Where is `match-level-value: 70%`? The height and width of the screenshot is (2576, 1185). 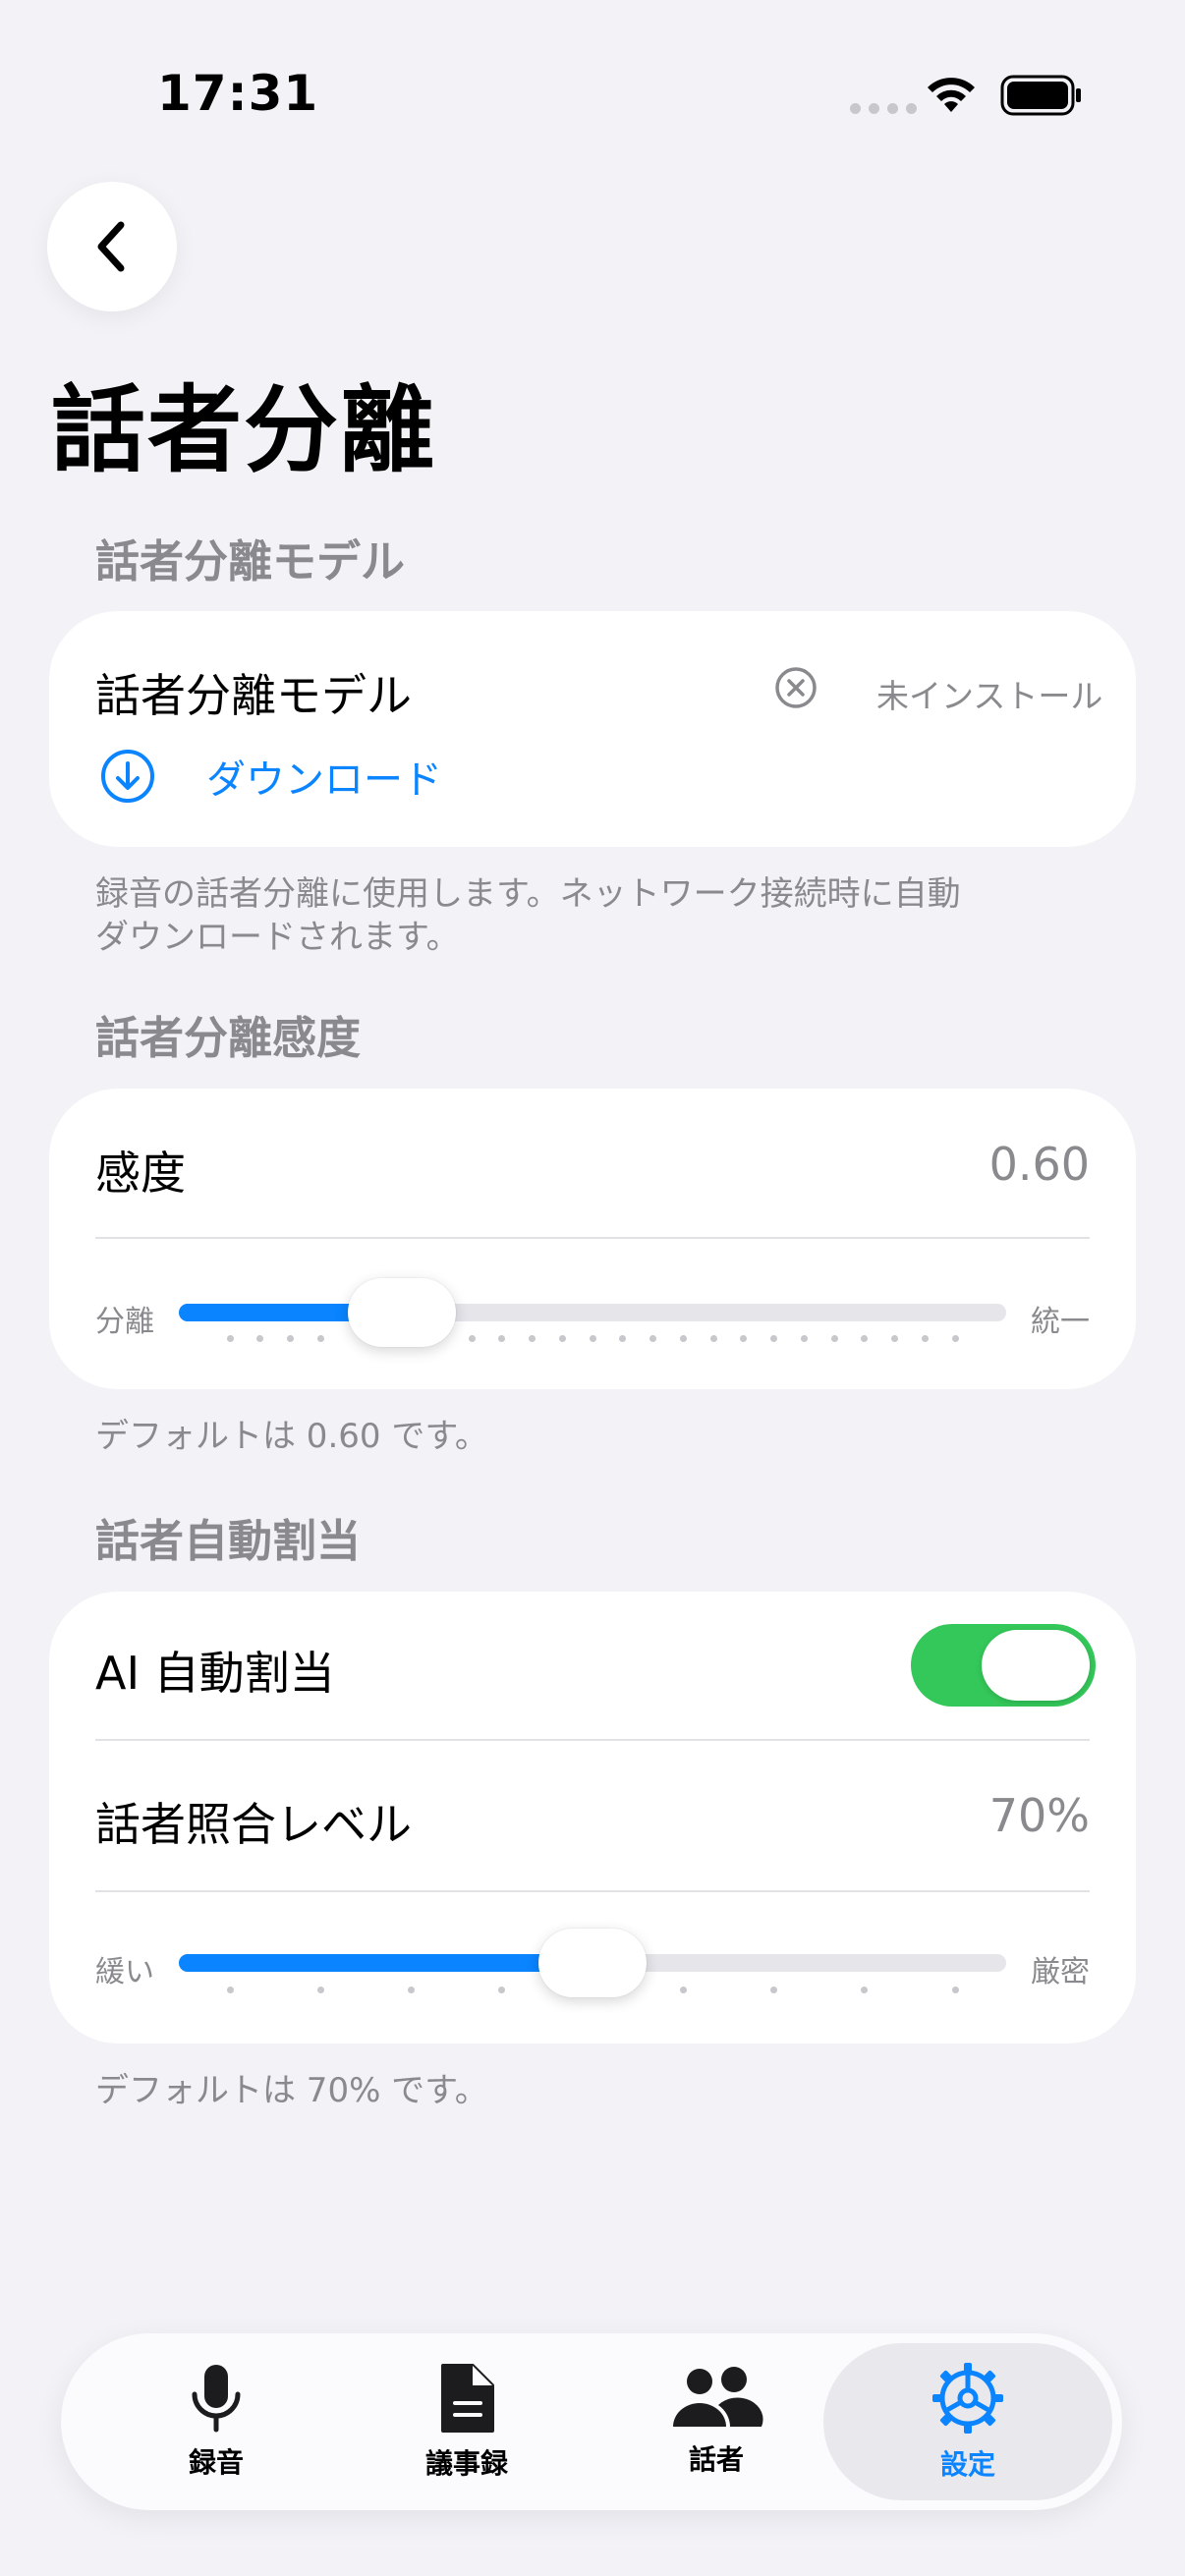 match-level-value: 70% is located at coordinates (1039, 1815).